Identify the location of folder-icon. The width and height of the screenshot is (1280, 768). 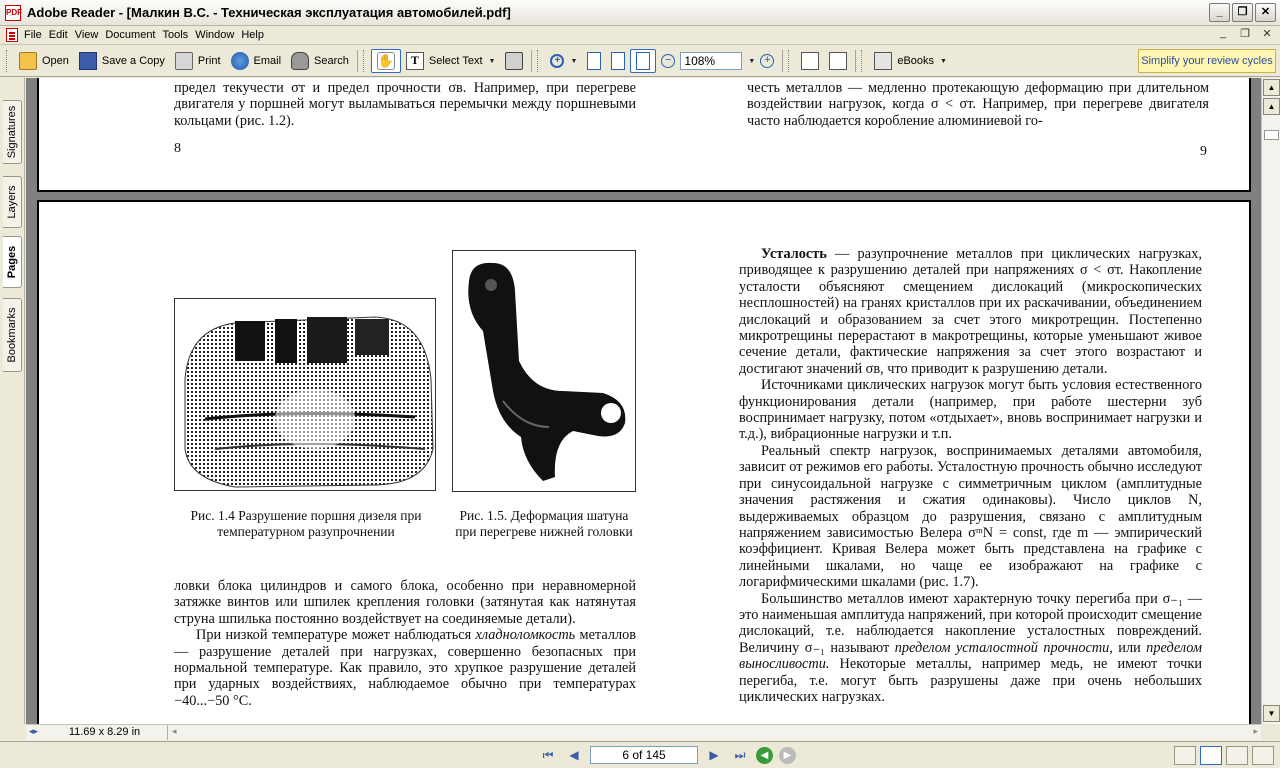
(28, 61).